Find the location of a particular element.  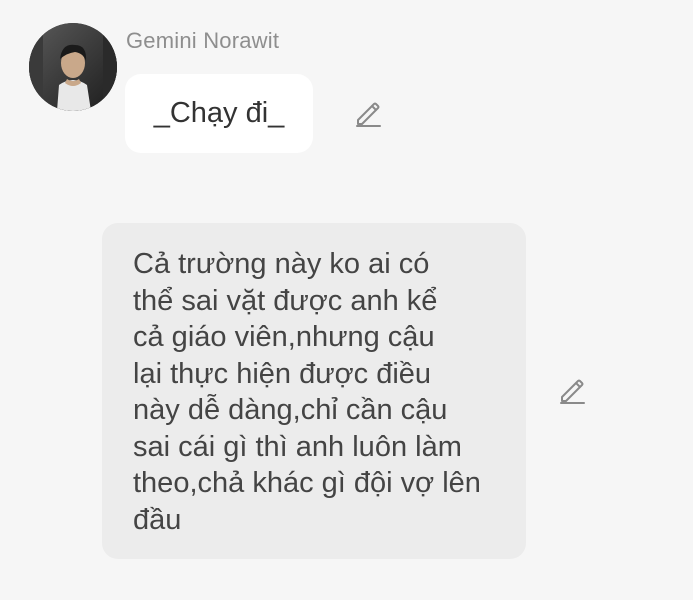

message-line: theo,chả khác gì đội vợ lên is located at coordinates (307, 483).